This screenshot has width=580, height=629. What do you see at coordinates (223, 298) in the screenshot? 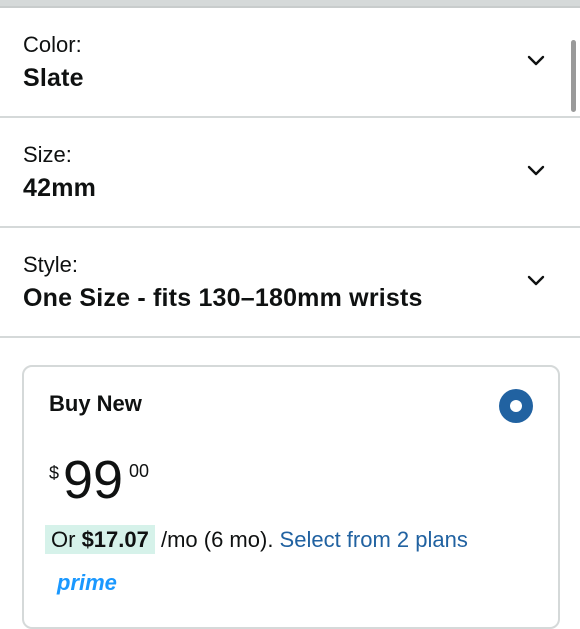
I see `variant-value: One Size - fits 130–180mm wrists` at bounding box center [223, 298].